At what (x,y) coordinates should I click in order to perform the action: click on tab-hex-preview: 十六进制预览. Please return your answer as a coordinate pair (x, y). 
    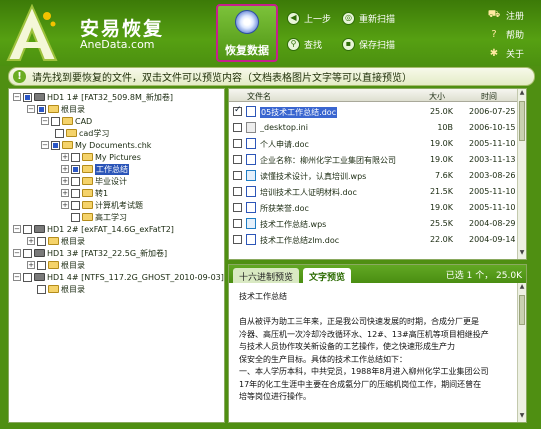
    Looking at the image, I should click on (266, 275).